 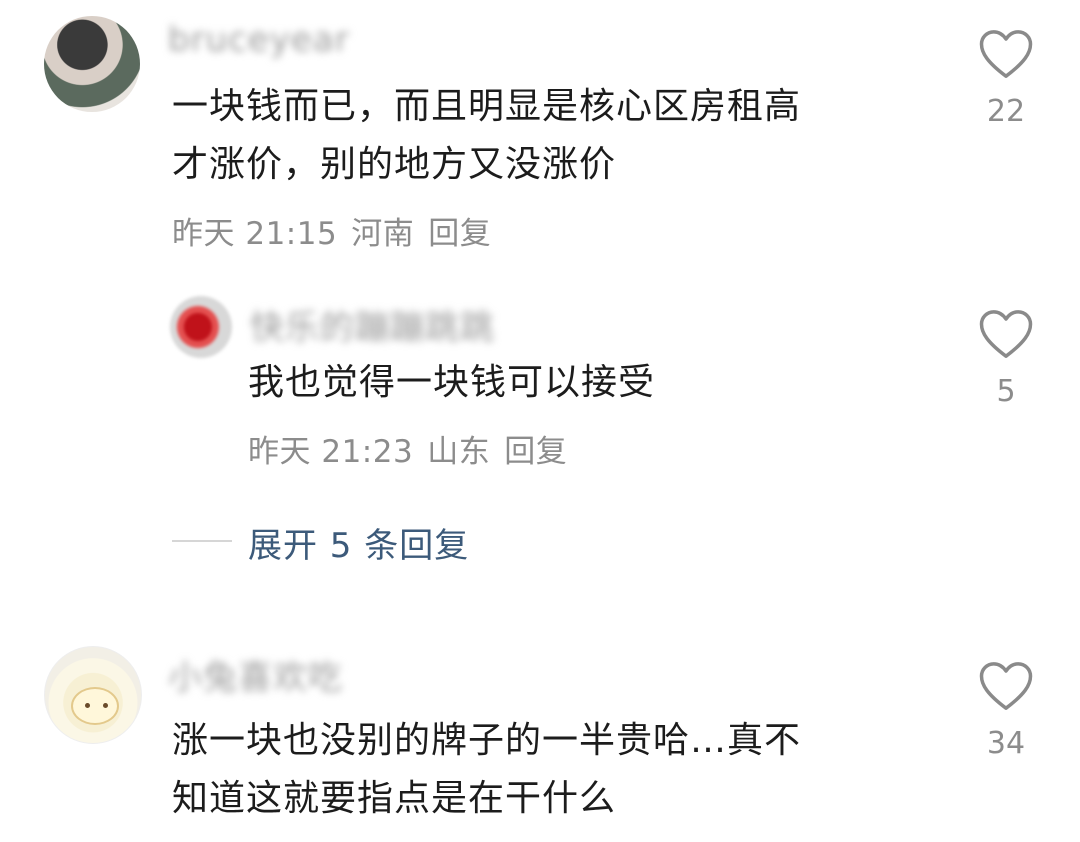 What do you see at coordinates (459, 452) in the screenshot?
I see `location: 山东` at bounding box center [459, 452].